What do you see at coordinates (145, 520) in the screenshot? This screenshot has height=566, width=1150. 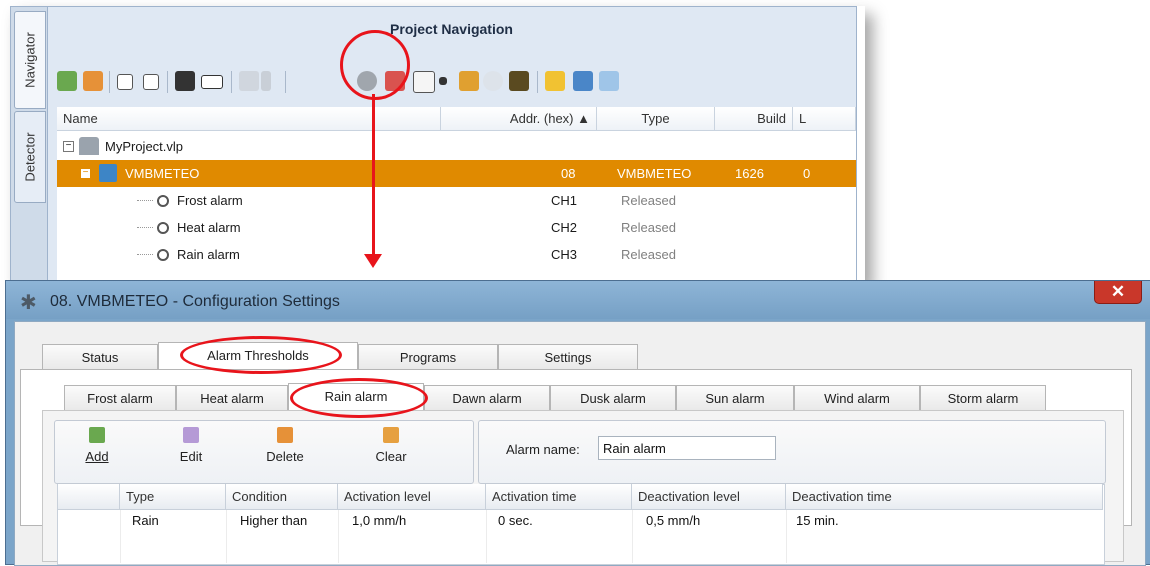 I see `cell-type: Rain` at bounding box center [145, 520].